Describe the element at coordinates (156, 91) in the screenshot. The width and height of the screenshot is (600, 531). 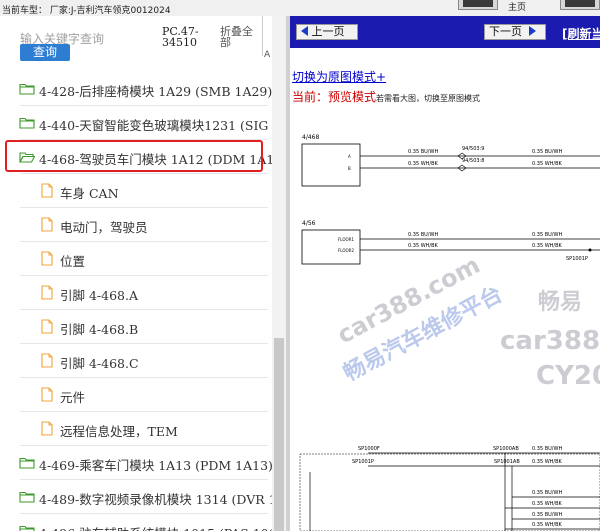
I see `tree-item-label: 4-428-后排座椅模块 1A29 (SMB 1A29)` at that location.